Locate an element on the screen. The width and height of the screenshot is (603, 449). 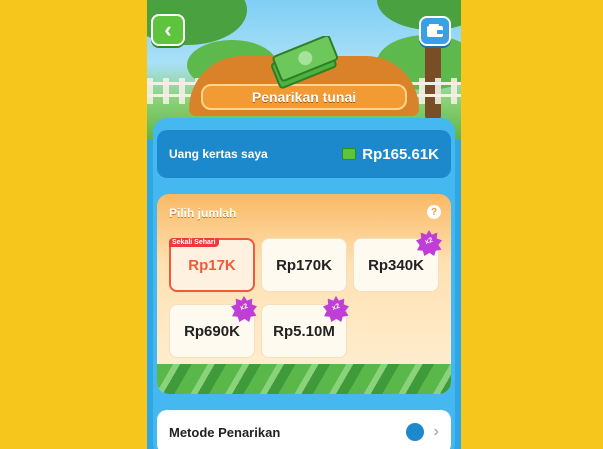
balance-amount: Rp165.61K is located at coordinates (390, 154).